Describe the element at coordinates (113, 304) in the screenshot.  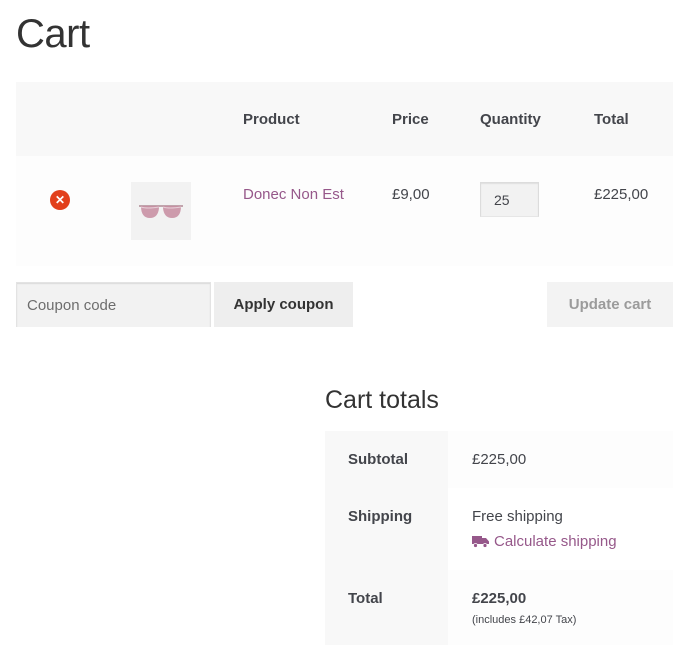
I see `coupon-code-input` at that location.